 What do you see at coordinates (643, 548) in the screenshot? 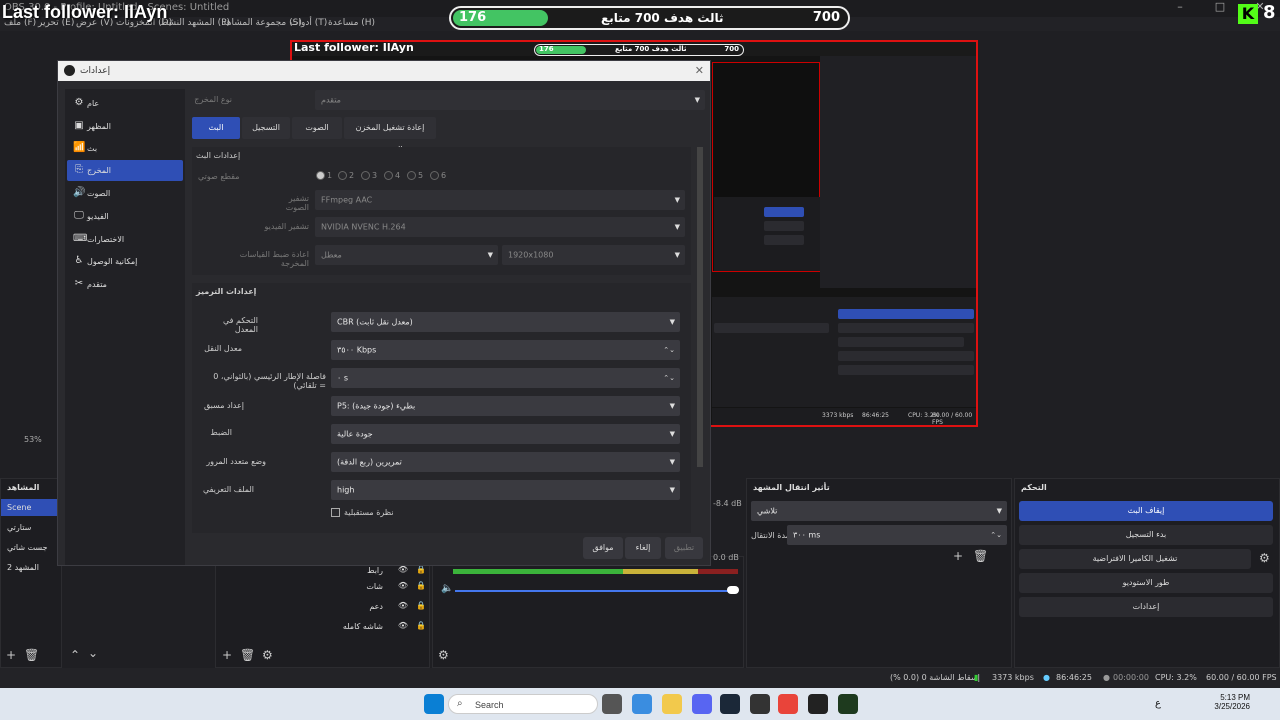
I see `cancel-button: إلغاء` at bounding box center [643, 548].